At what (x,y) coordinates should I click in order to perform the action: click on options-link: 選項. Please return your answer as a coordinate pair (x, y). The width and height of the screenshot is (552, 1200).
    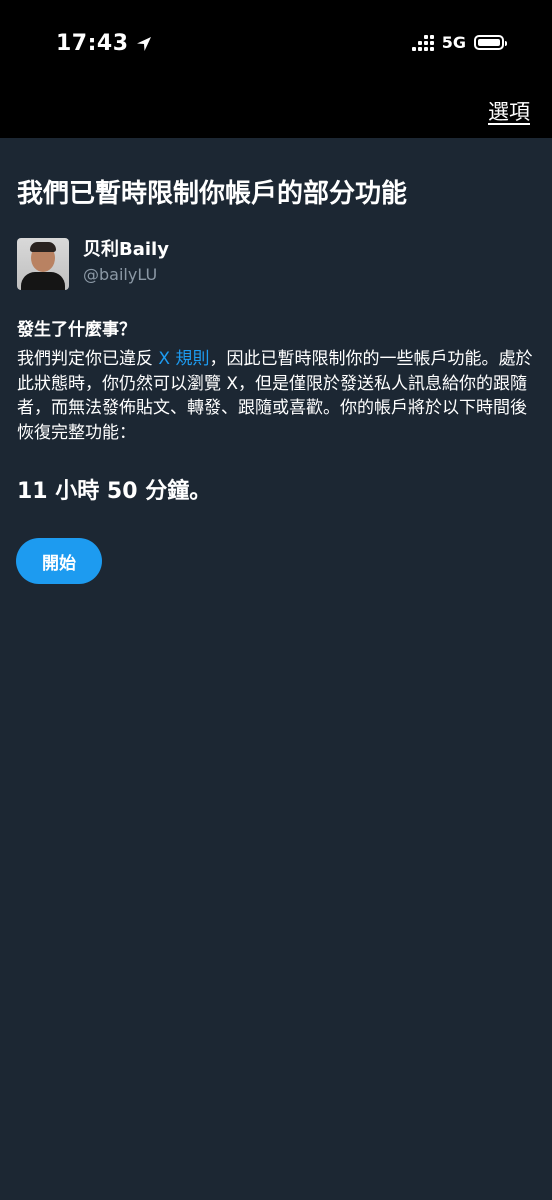
    Looking at the image, I should click on (509, 111).